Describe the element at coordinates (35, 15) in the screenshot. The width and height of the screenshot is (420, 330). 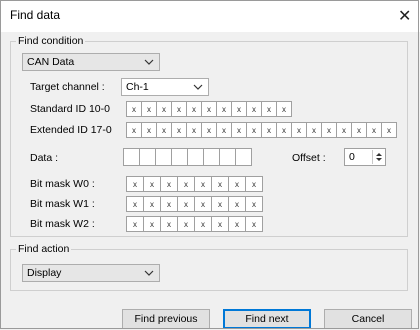
I see `dialog-title: Find data` at that location.